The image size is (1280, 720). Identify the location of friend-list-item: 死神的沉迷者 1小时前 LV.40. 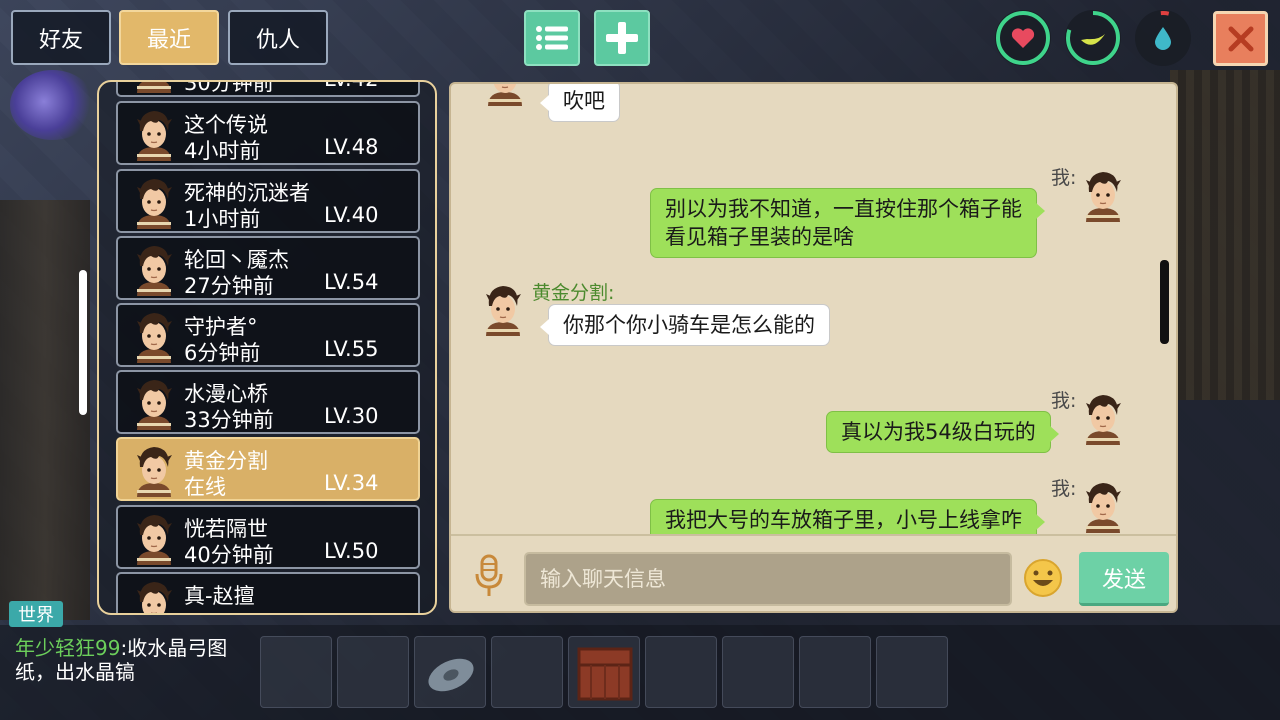
(268, 201).